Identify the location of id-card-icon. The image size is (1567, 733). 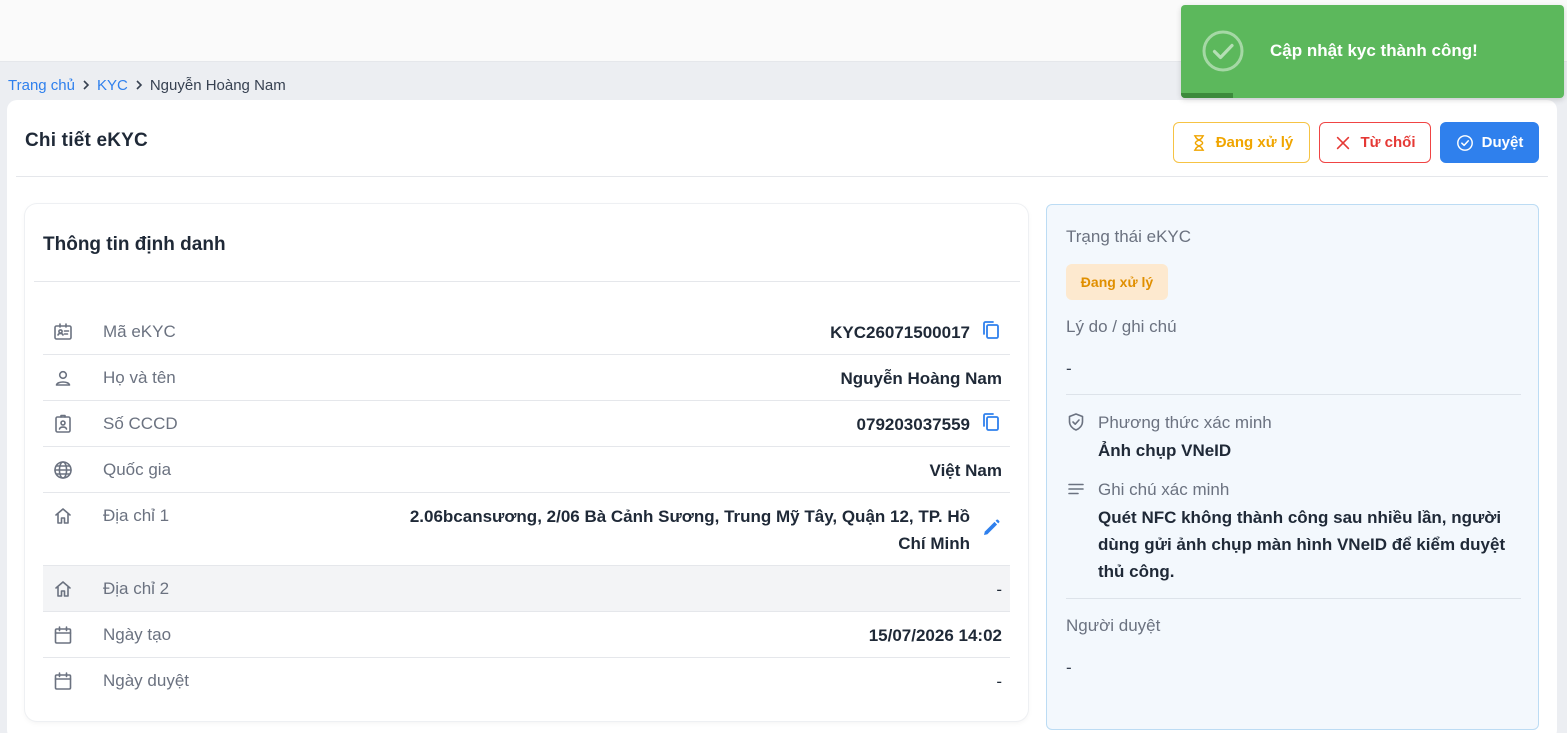
(64, 332).